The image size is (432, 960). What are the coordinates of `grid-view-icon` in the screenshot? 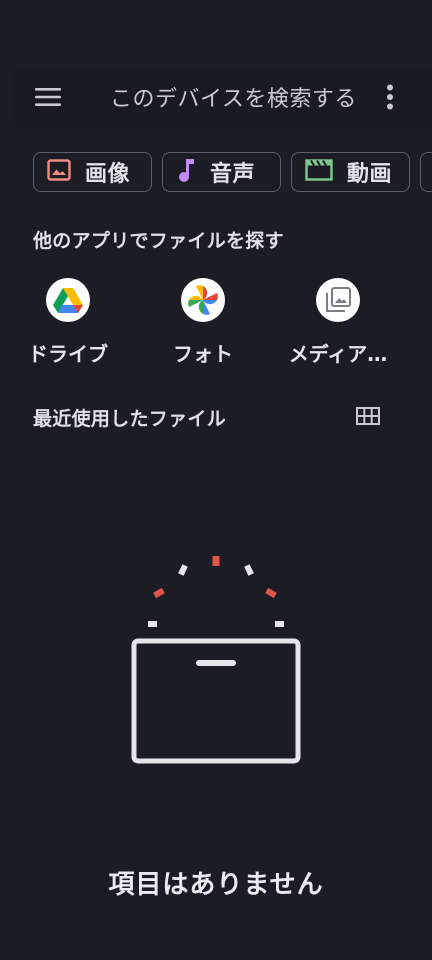 It's located at (368, 416).